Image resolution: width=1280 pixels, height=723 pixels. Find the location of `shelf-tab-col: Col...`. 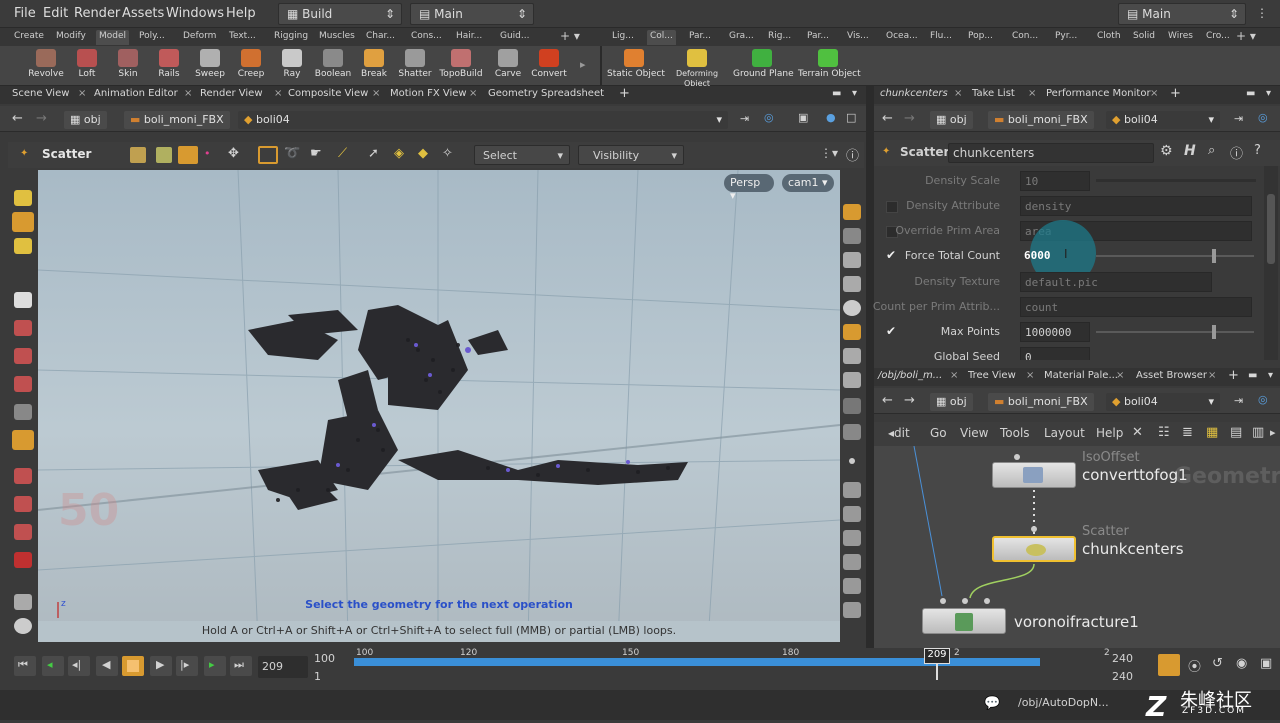

shelf-tab-col: Col... is located at coordinates (661, 37).